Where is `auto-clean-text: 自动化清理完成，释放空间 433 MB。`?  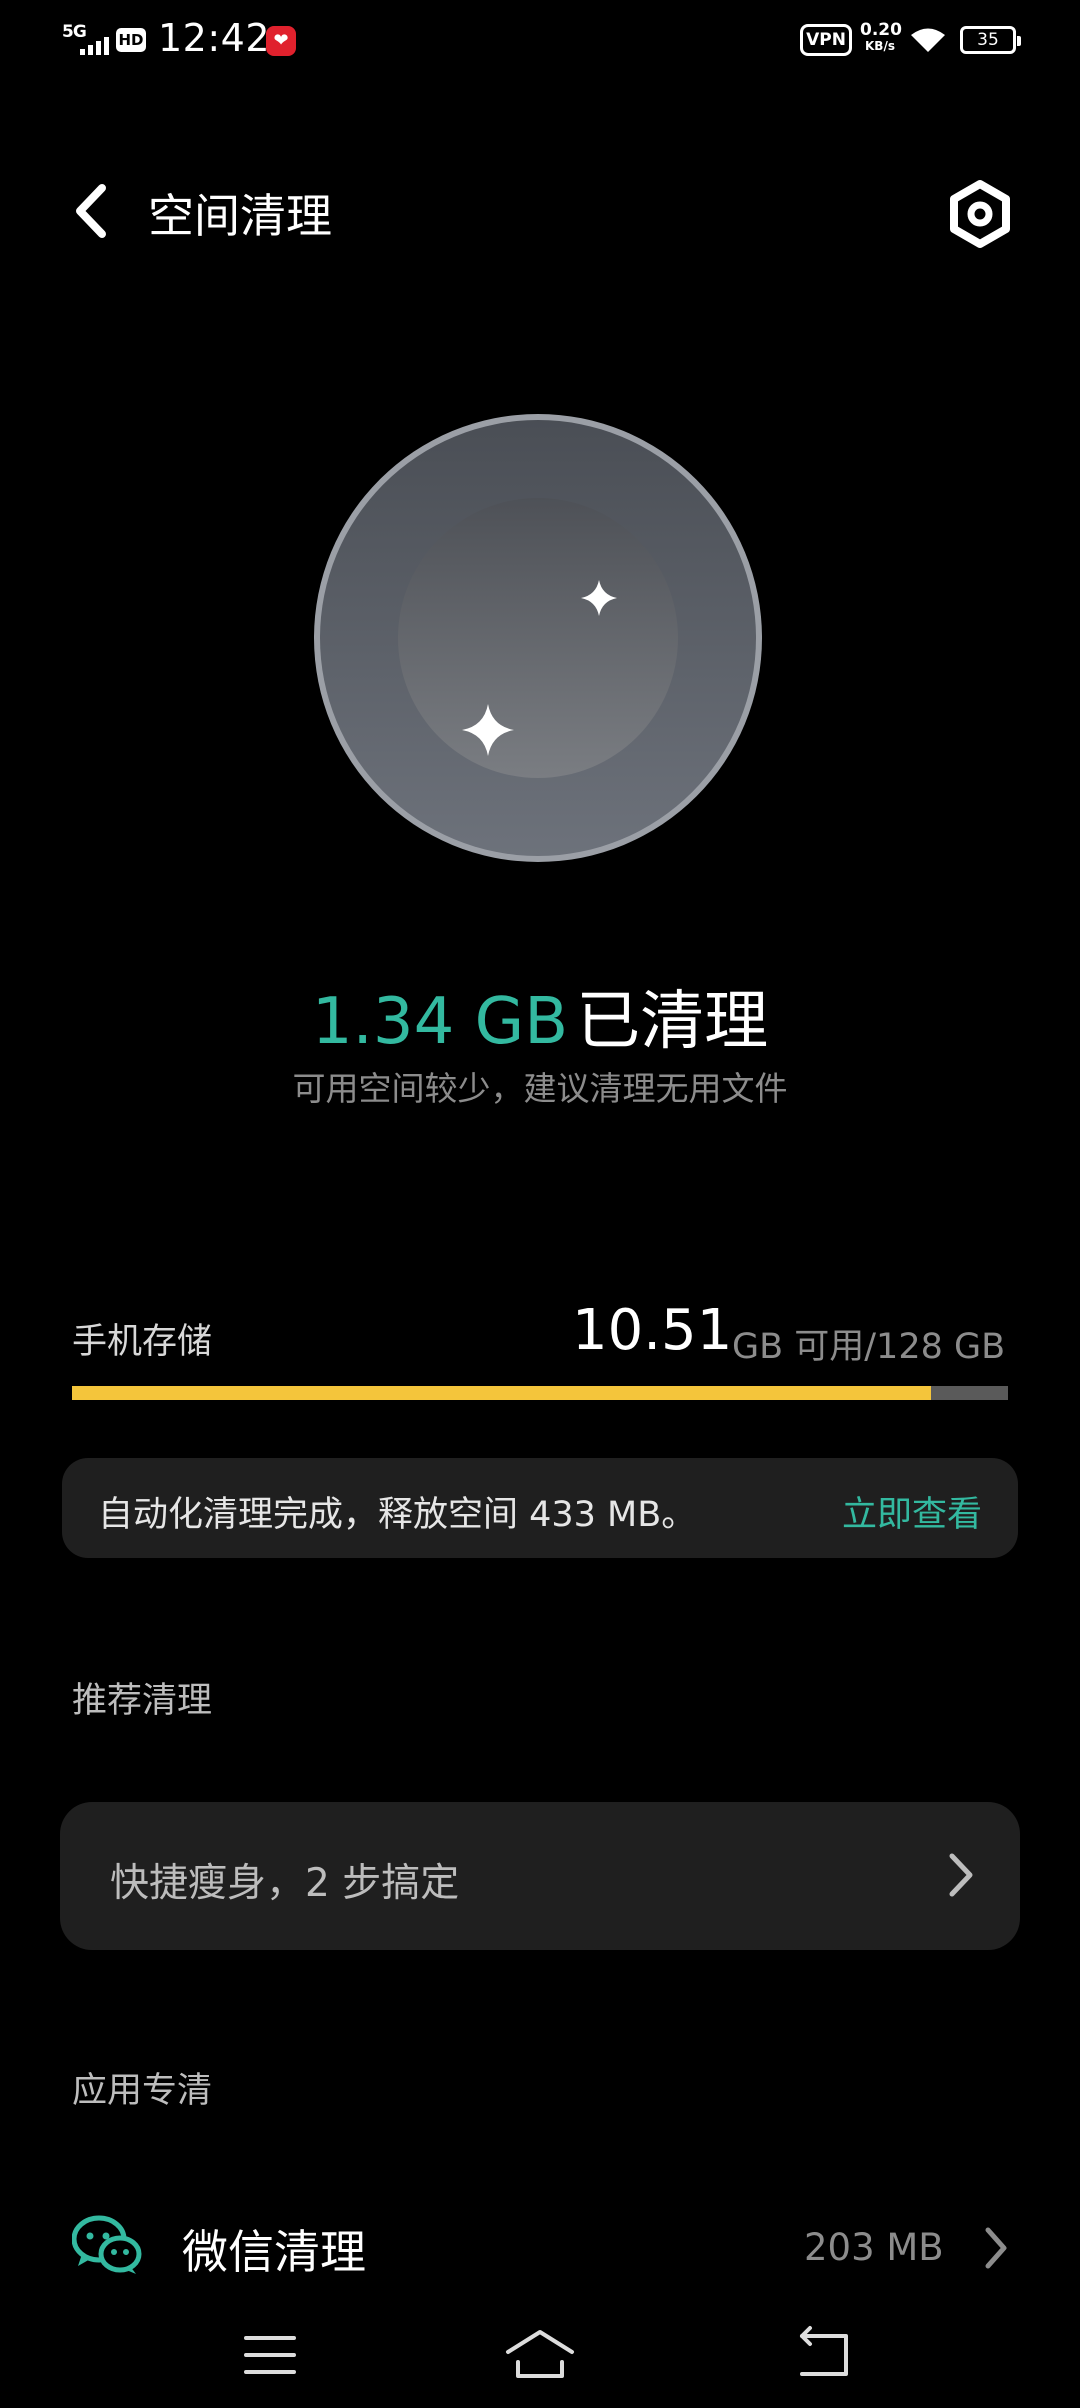 auto-clean-text: 自动化清理完成，释放空间 433 MB。 is located at coordinates (397, 1515).